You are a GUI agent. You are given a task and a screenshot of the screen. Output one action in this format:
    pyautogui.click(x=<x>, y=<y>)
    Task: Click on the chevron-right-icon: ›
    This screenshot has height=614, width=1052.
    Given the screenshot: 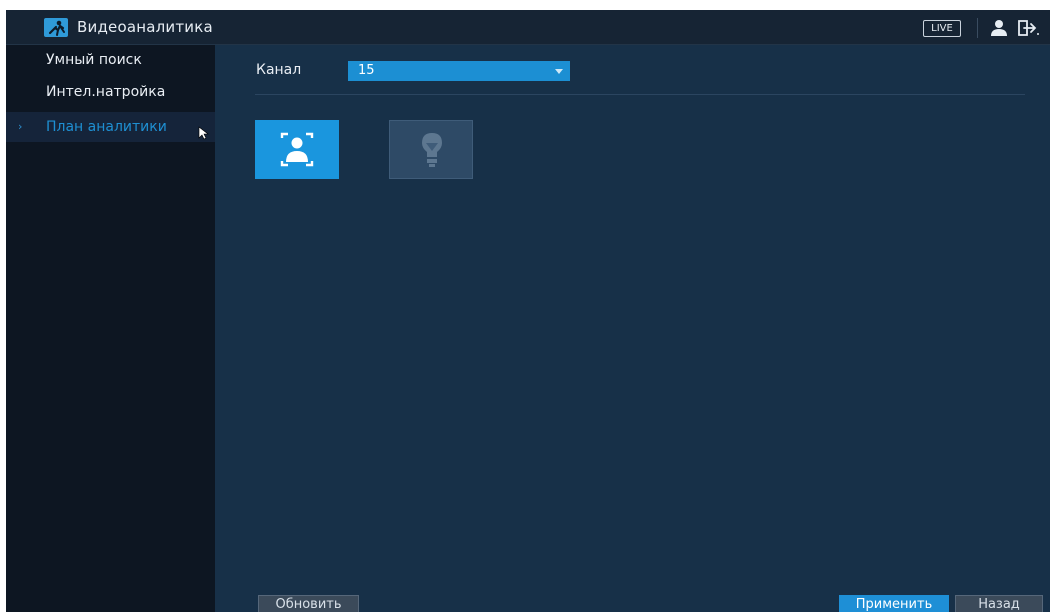 What is the action you would take?
    pyautogui.click(x=20, y=126)
    